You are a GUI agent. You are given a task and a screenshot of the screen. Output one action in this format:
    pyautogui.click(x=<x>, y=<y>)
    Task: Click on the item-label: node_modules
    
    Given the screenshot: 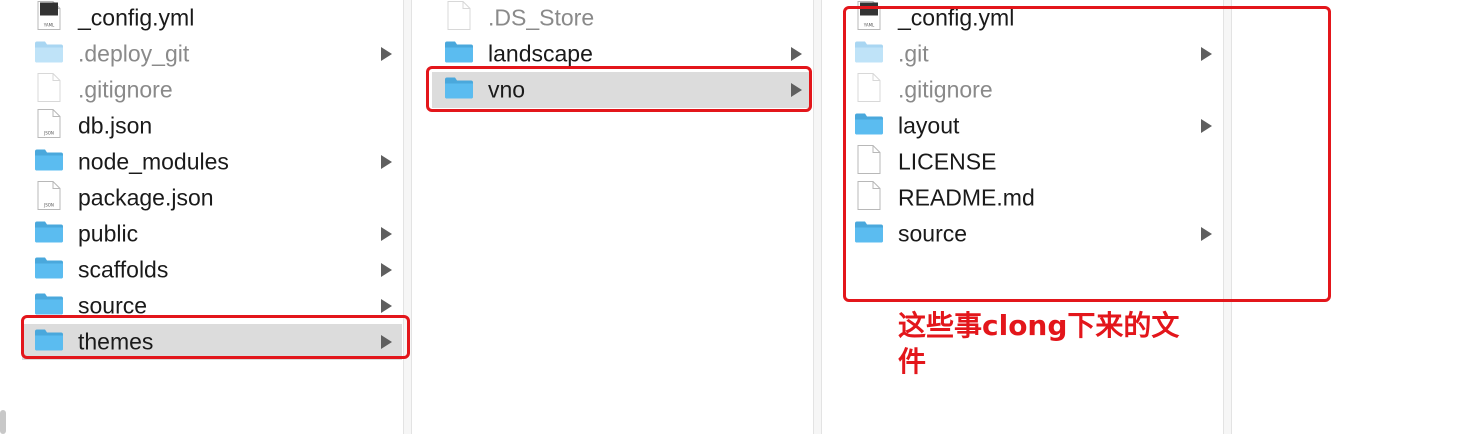 What is the action you would take?
    pyautogui.click(x=153, y=161)
    